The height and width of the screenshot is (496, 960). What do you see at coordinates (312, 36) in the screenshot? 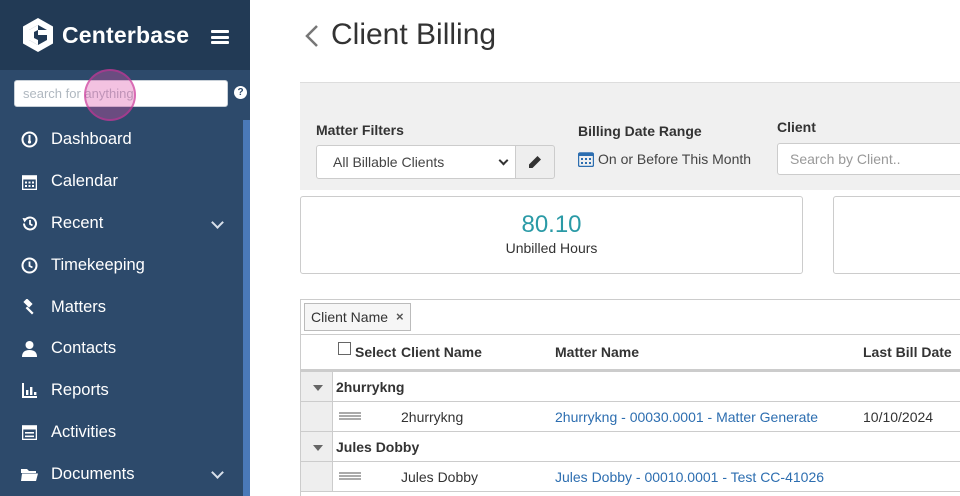
I see `back-arrow-icon` at bounding box center [312, 36].